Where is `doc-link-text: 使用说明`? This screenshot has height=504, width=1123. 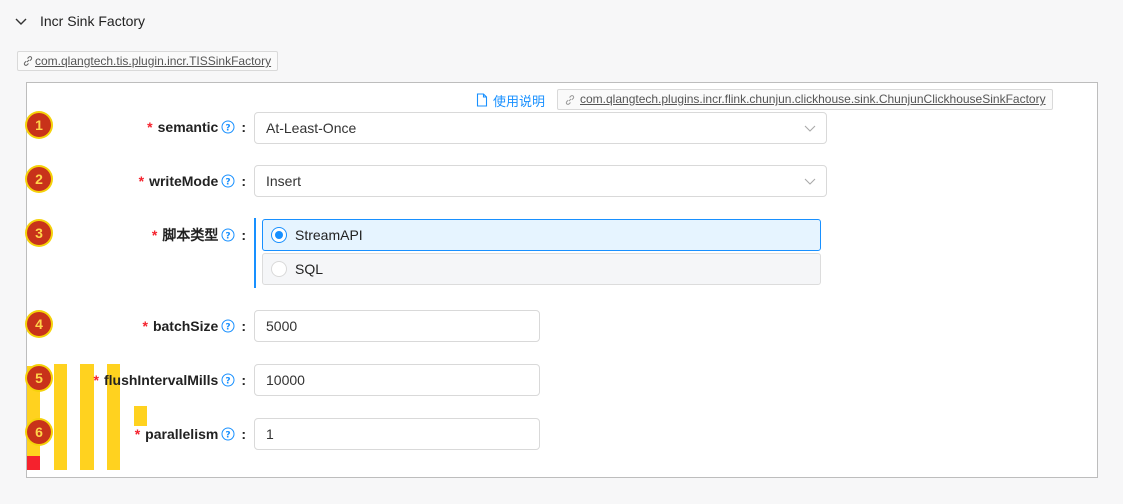
doc-link-text: 使用说明 is located at coordinates (519, 101).